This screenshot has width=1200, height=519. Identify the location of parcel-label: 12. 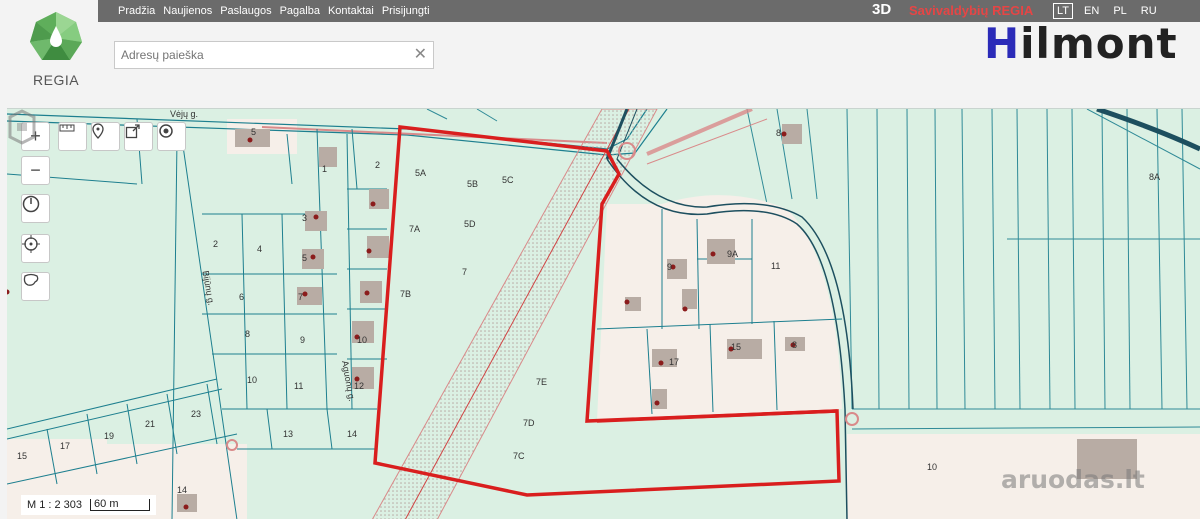
(359, 386).